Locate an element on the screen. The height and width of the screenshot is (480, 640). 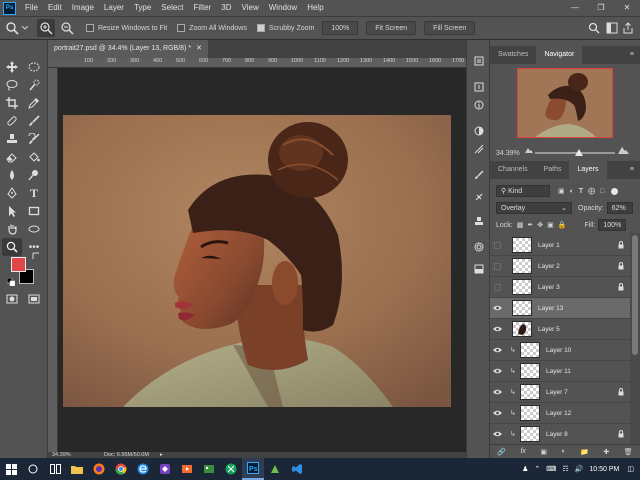
new-group-icon: 📁 is located at coordinates (584, 452).